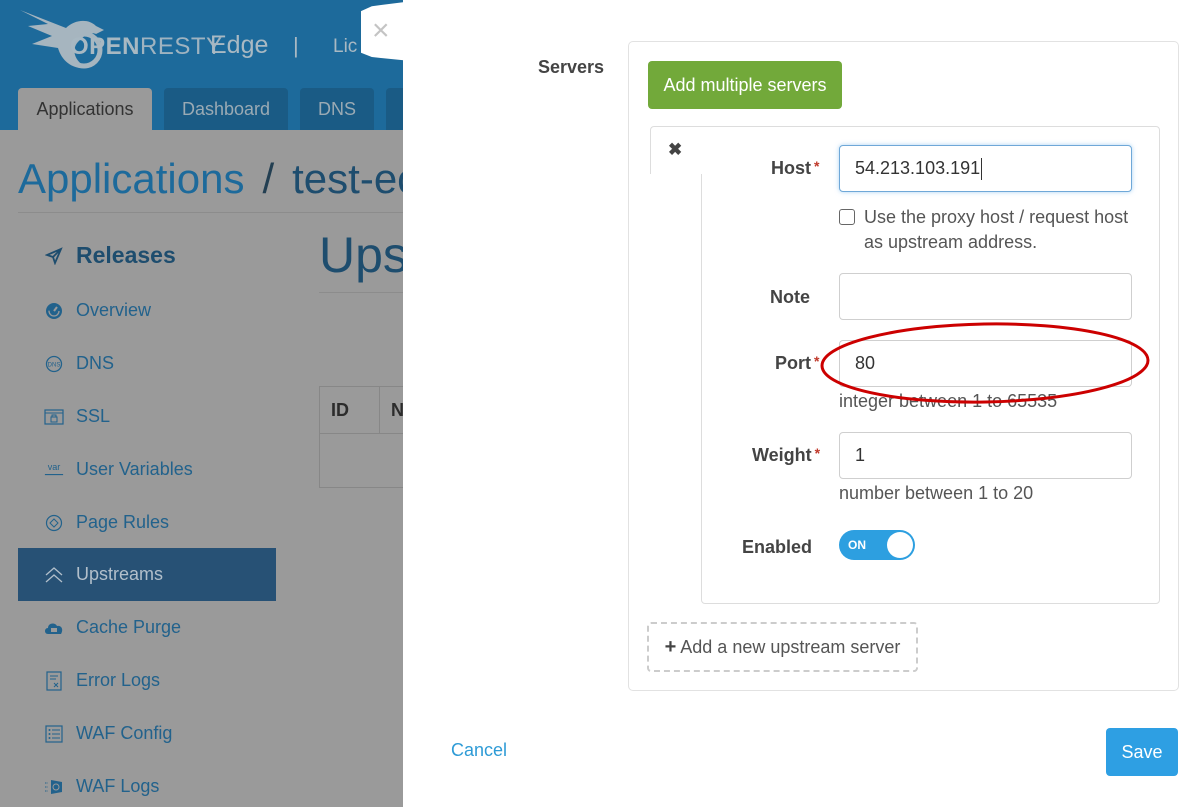  I want to click on cloud-icon, so click(54, 628).